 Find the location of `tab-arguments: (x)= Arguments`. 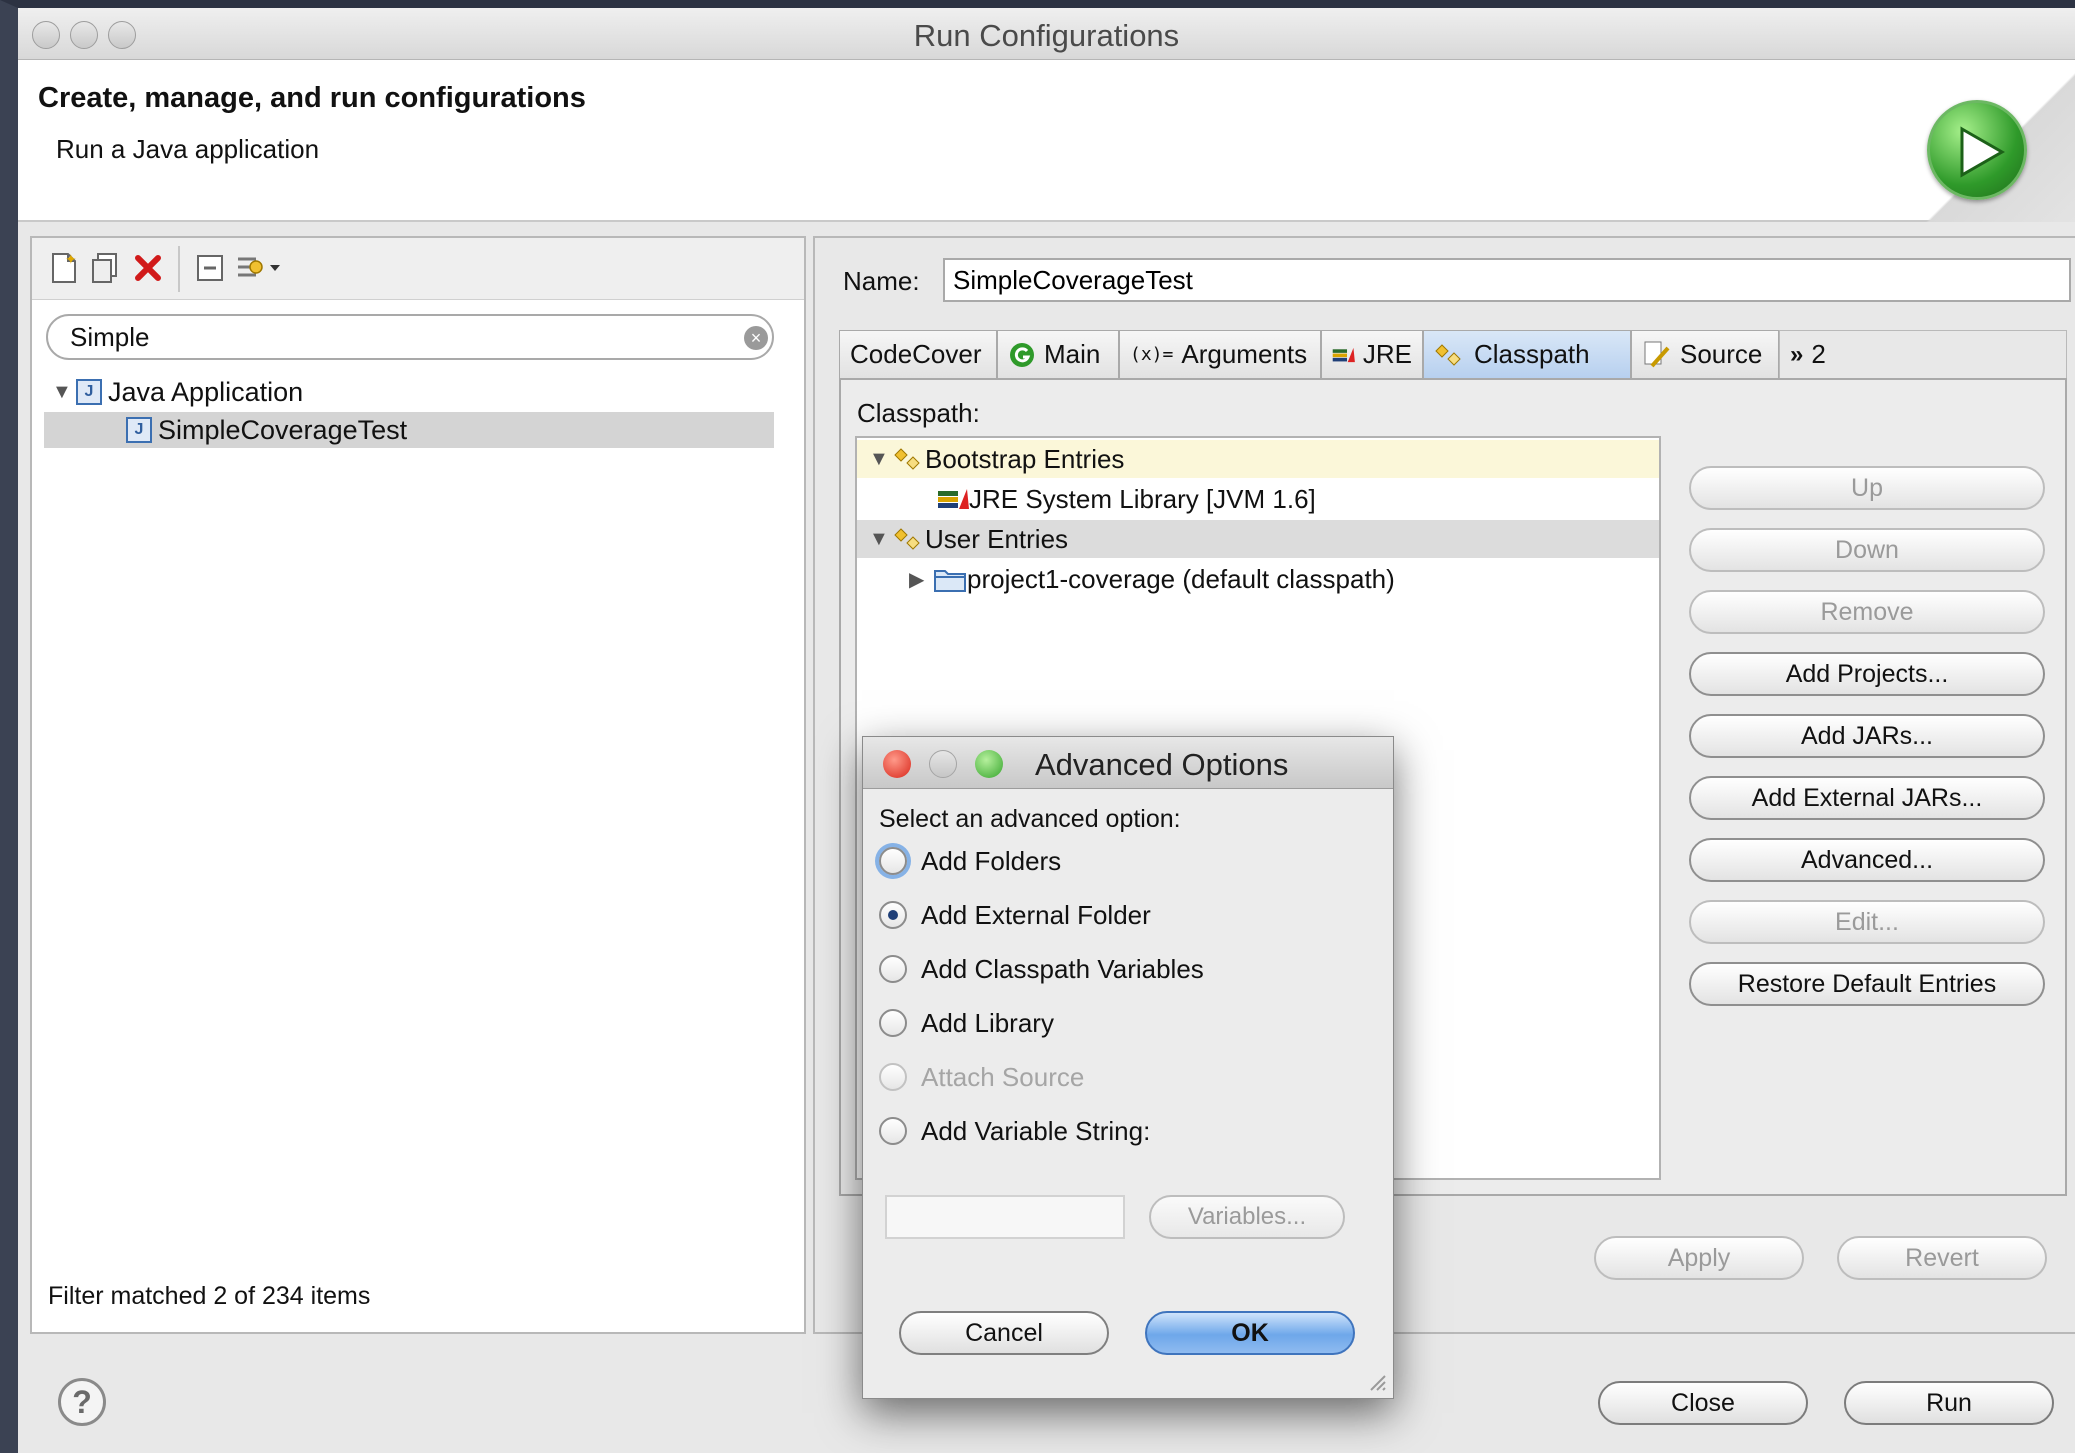

tab-arguments: (x)= Arguments is located at coordinates (1220, 354).